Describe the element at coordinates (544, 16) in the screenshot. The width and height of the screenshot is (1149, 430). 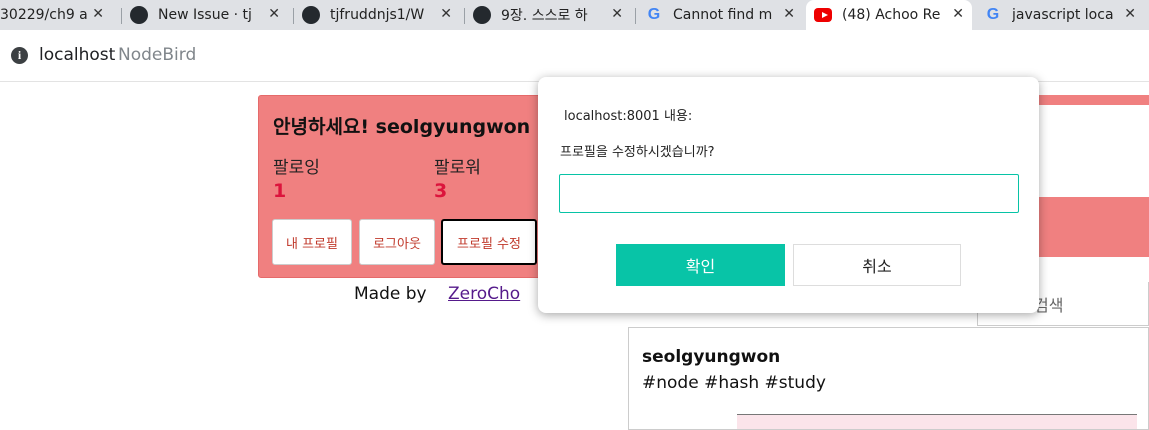
I see `tab-title: 9장. 스스로 하` at that location.